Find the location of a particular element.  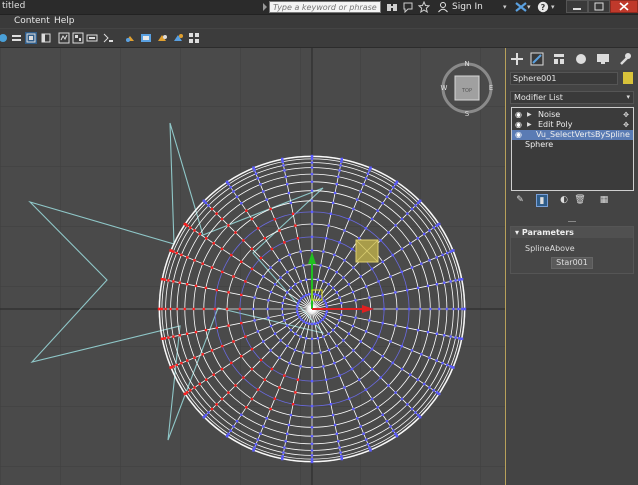

search-input is located at coordinates (325, 7).